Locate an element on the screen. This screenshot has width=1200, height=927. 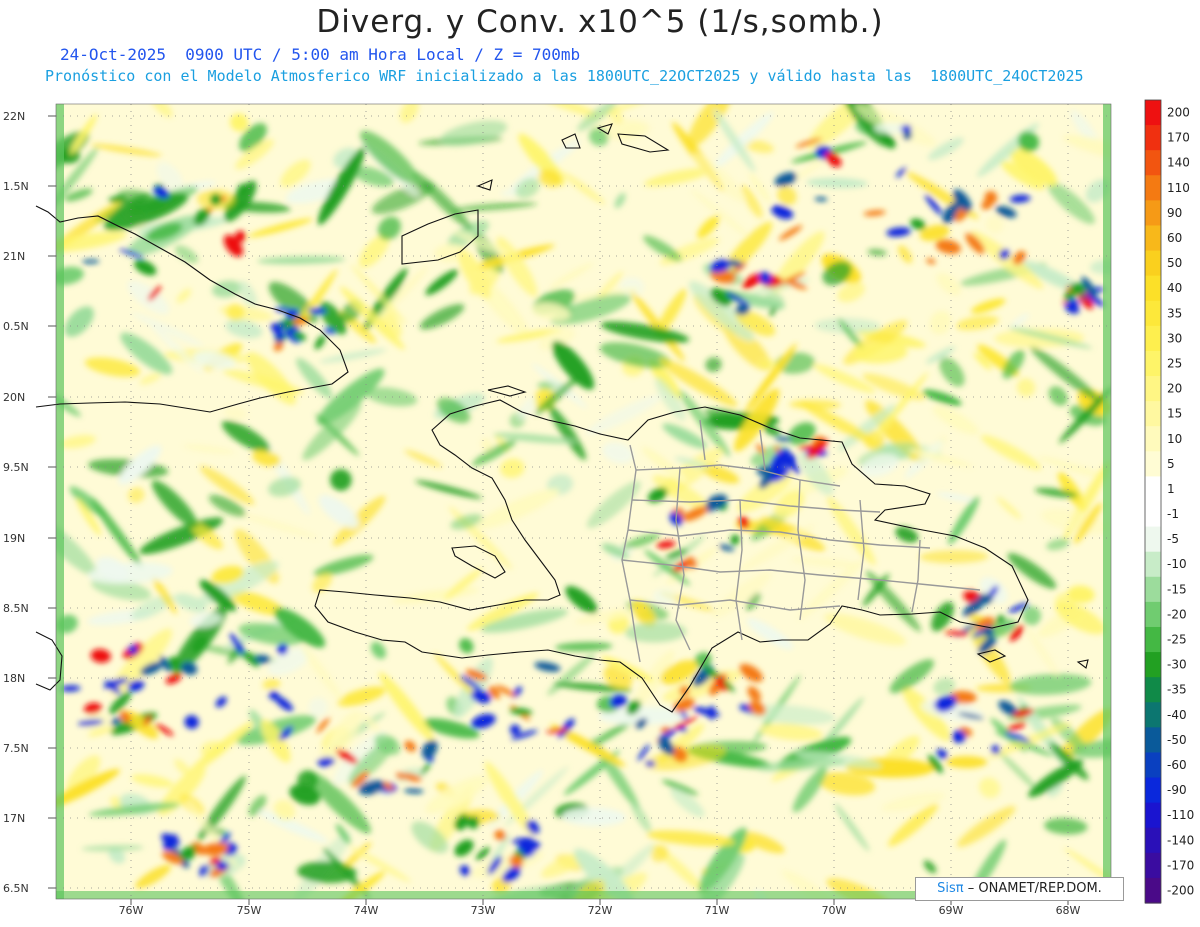
colorbar-label: -90 is located at coordinates (1177, 790).